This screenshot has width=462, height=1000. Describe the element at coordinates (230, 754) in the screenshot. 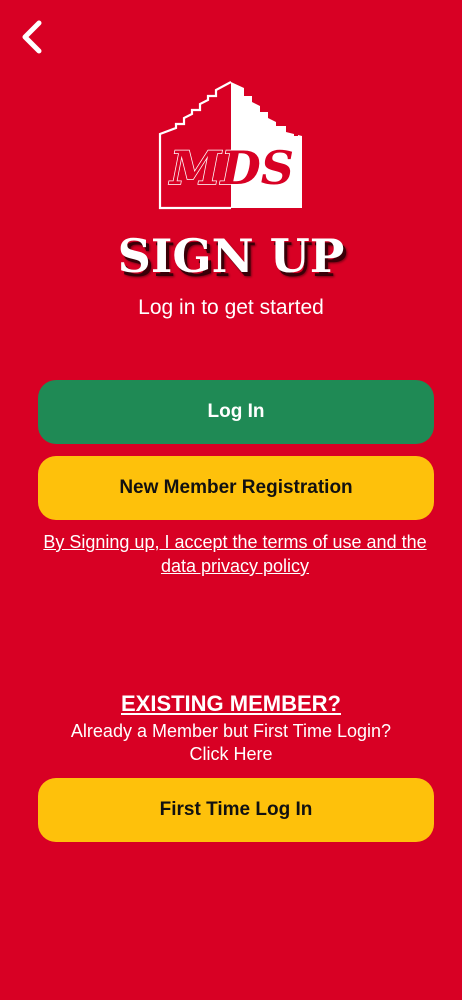

I see `click-here-link: Click Here` at that location.